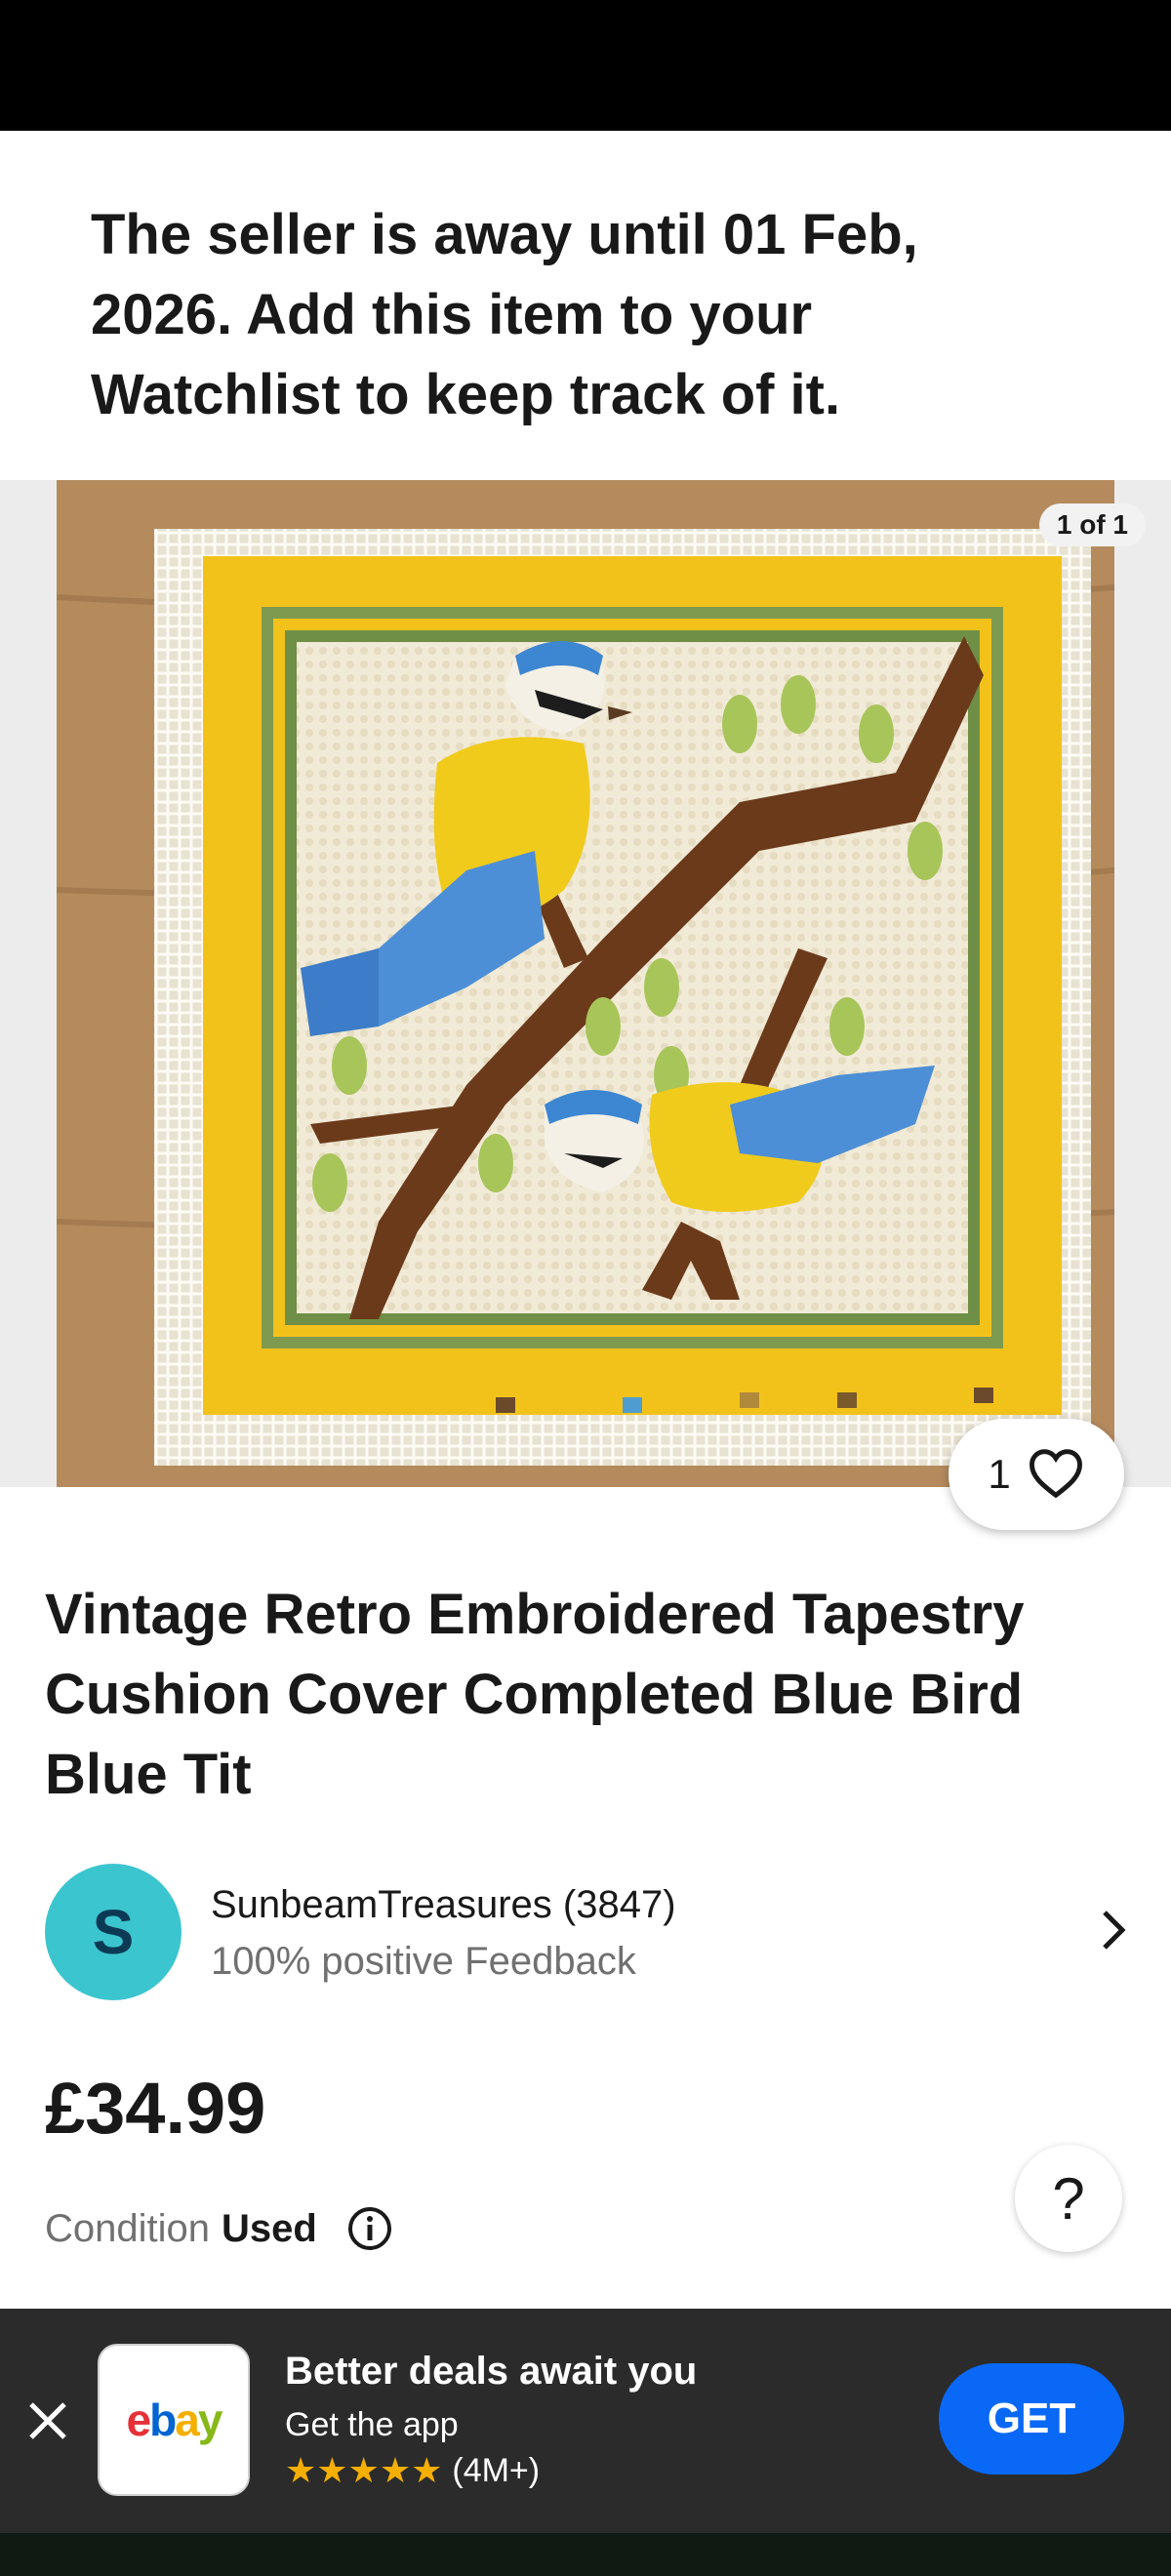 Image resolution: width=1171 pixels, height=2576 pixels. What do you see at coordinates (1068, 2198) in the screenshot?
I see `help-button: ?` at bounding box center [1068, 2198].